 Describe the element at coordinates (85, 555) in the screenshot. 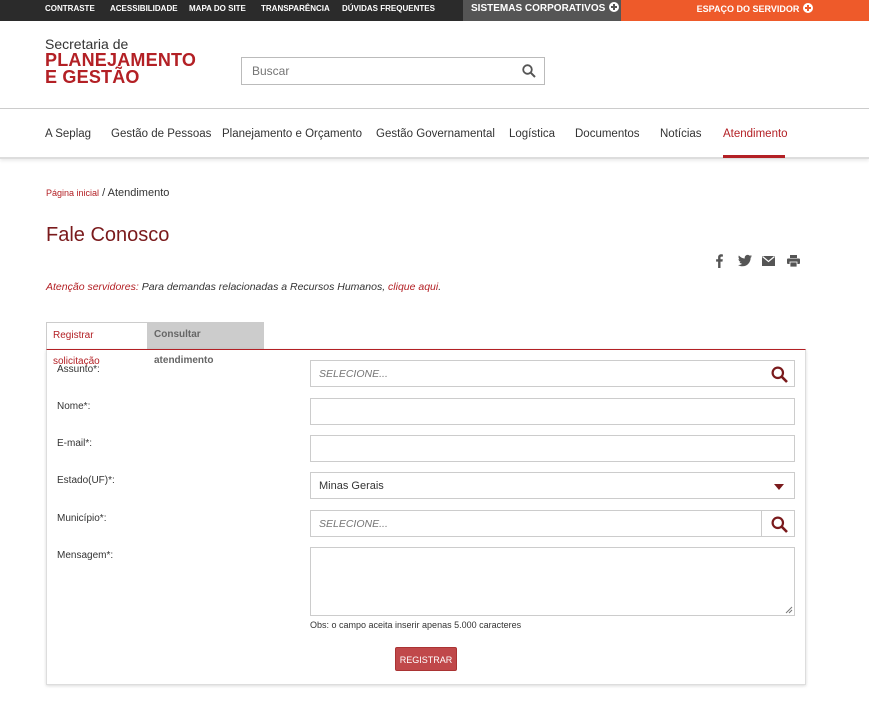

I see `mensagem-label: Mensagem*:` at that location.